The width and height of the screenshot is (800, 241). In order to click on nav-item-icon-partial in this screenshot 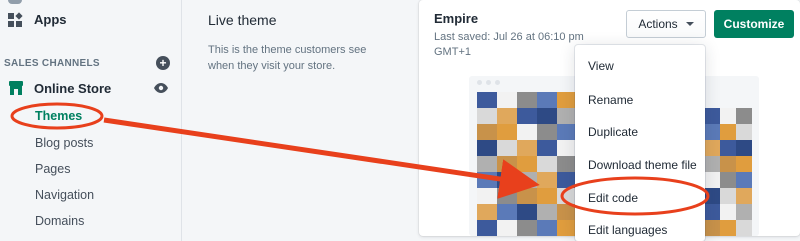, I will do `click(15, 2)`.